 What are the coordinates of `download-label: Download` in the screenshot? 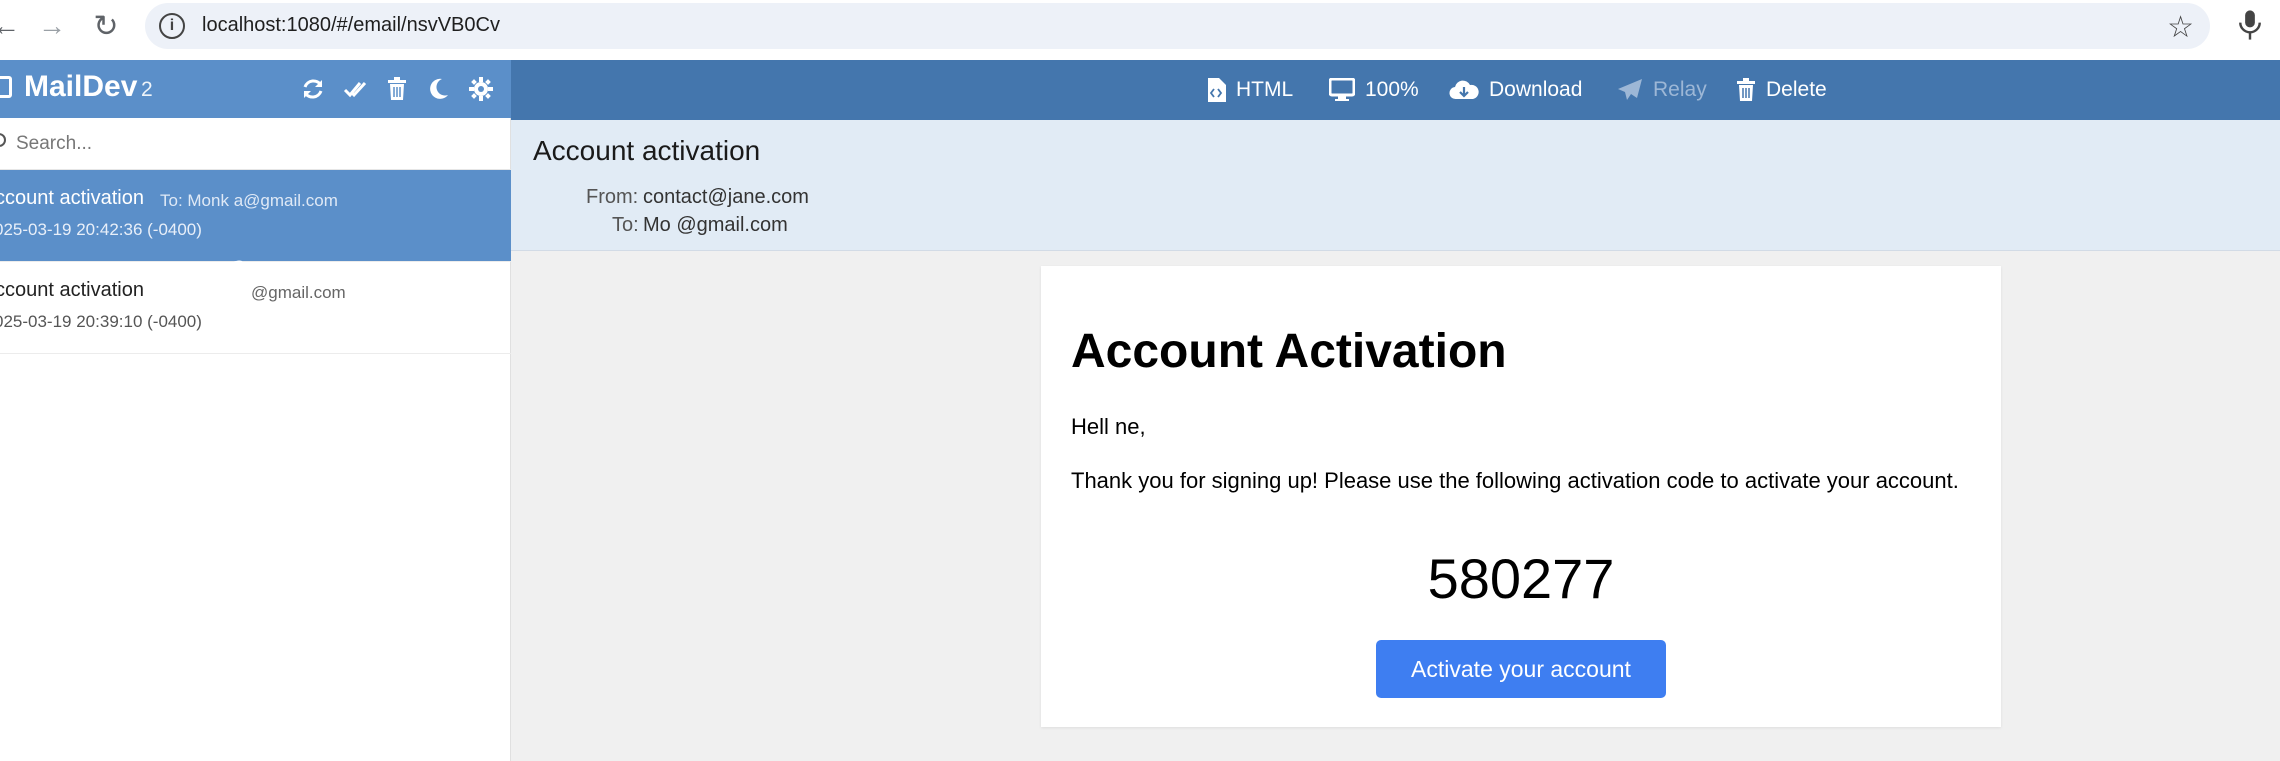 It's located at (1536, 89).